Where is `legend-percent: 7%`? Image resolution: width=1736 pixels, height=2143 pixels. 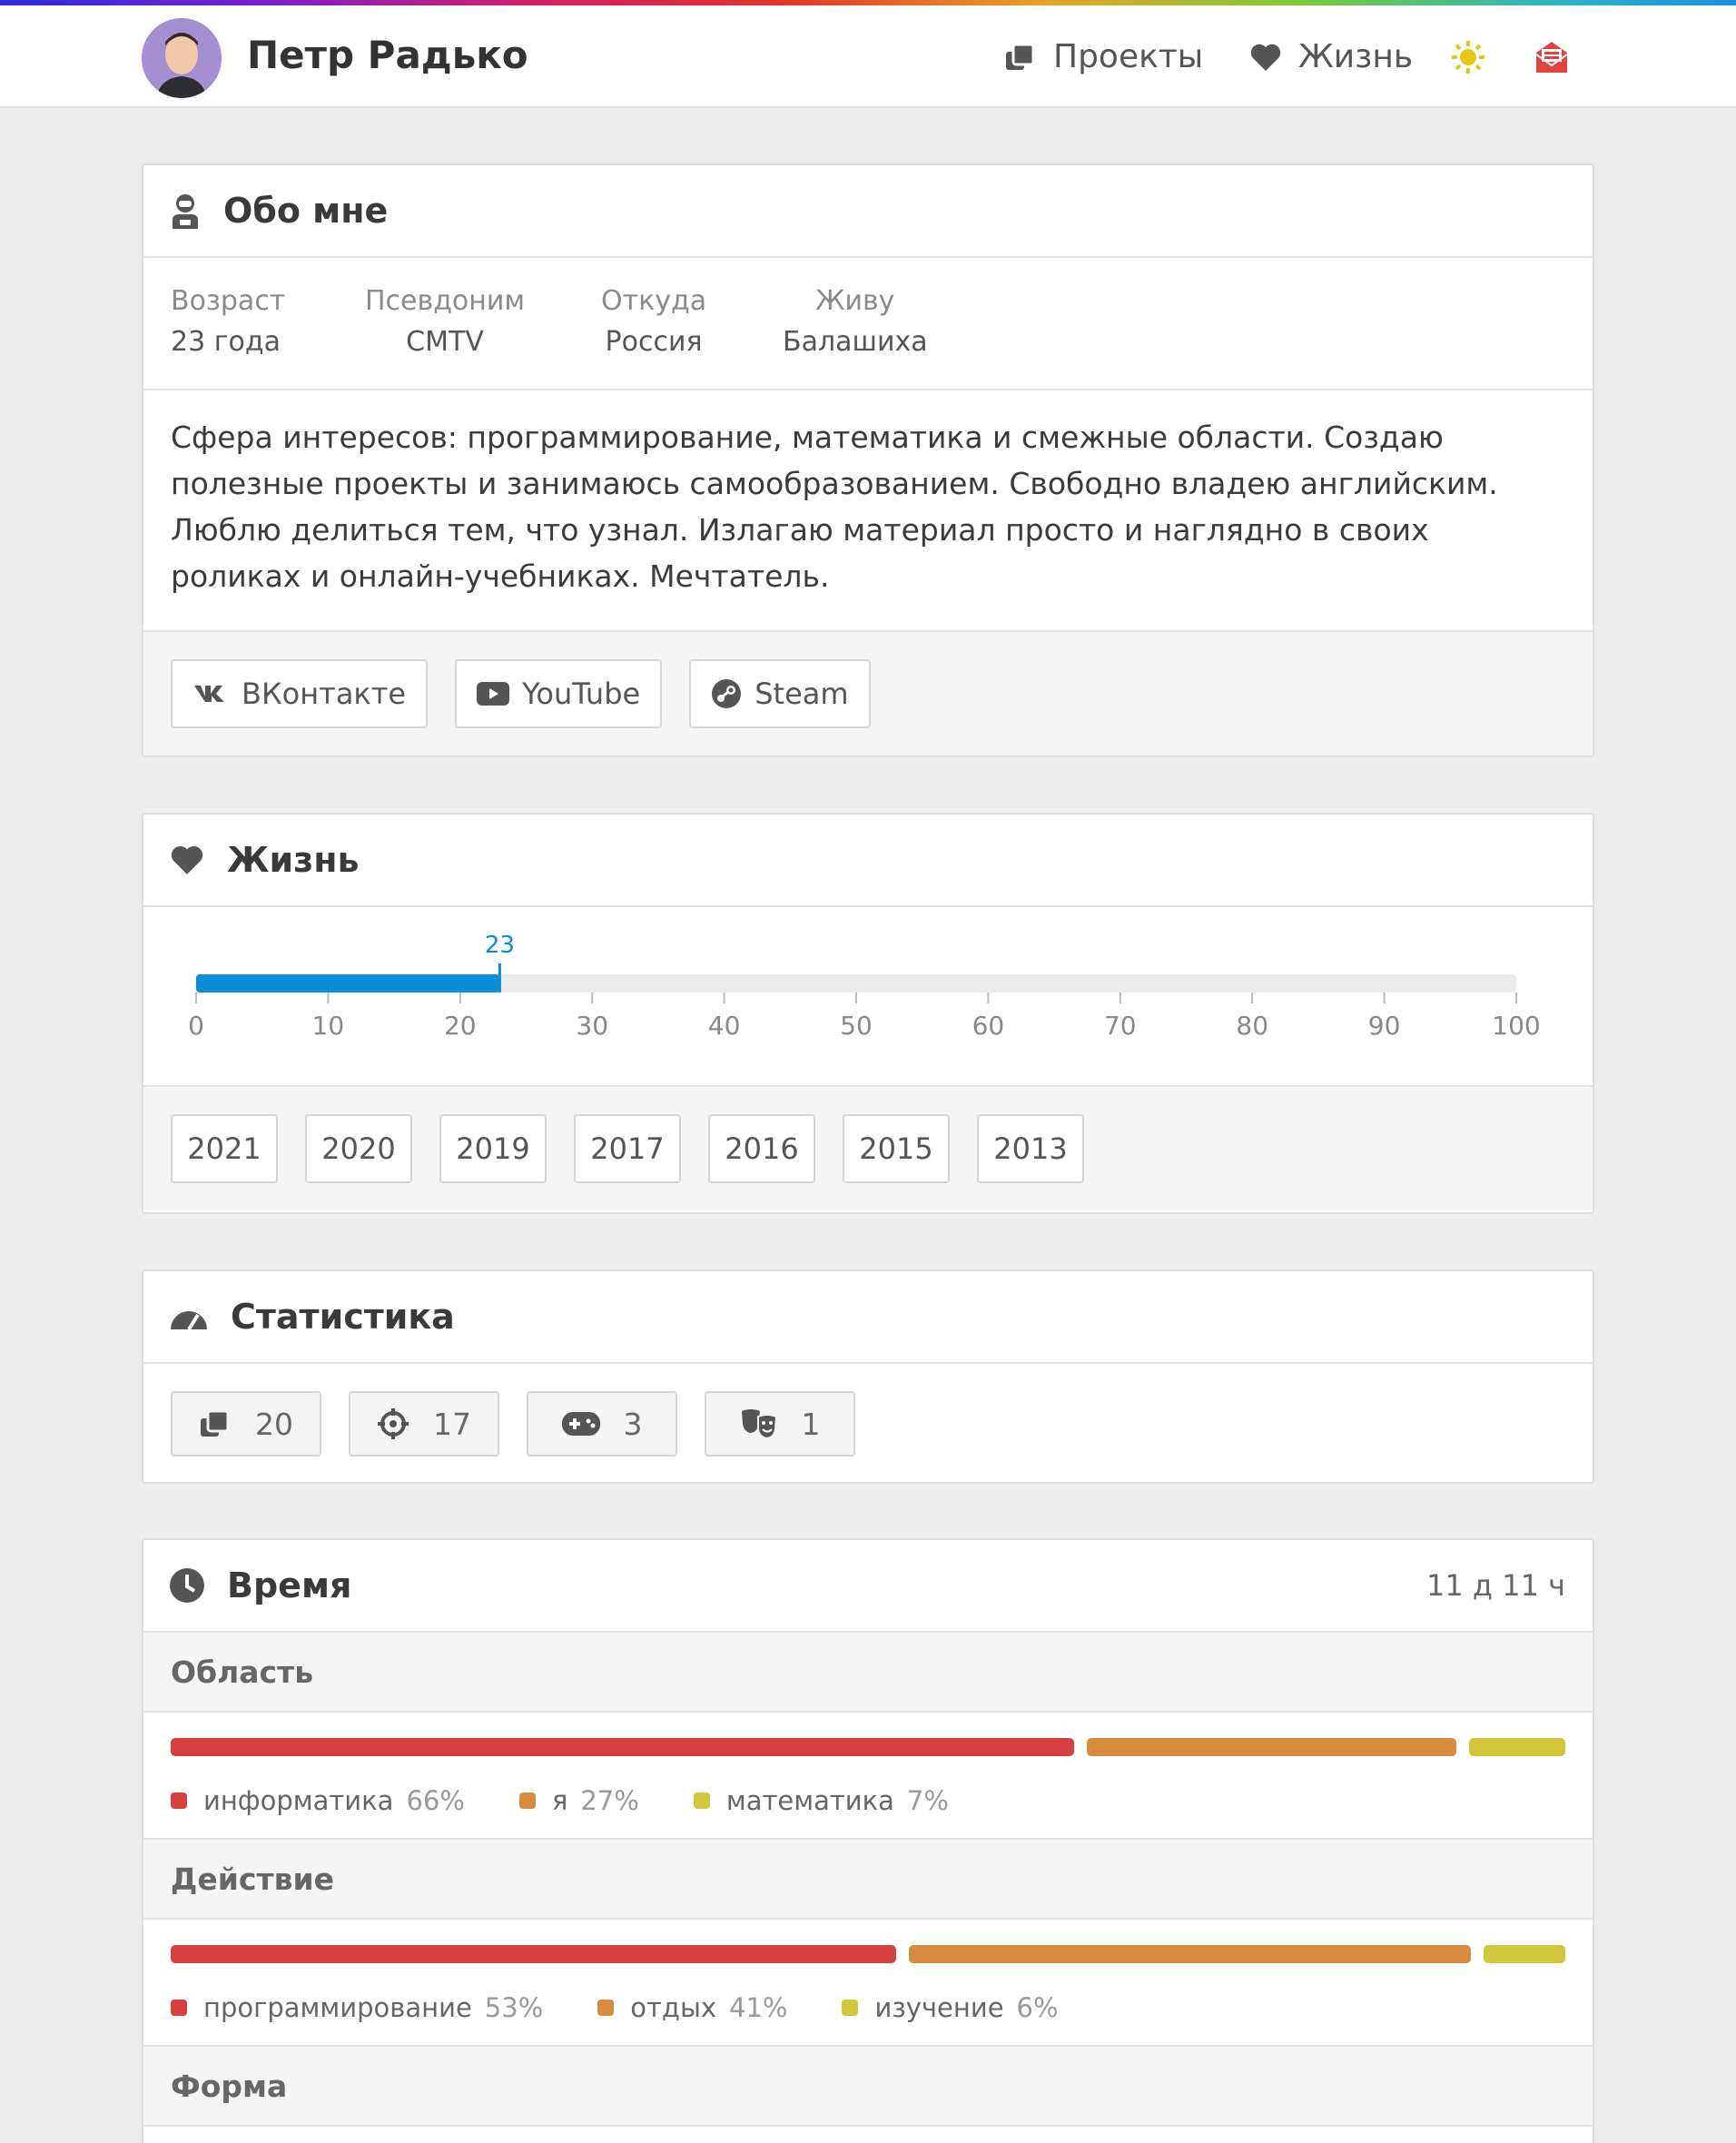 legend-percent: 7% is located at coordinates (927, 1800).